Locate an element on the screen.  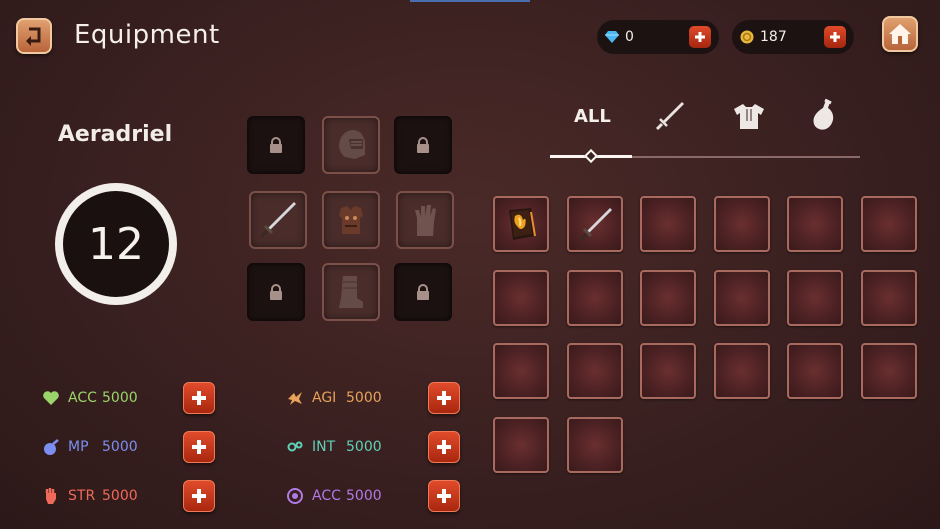
tab-weapons is located at coordinates (670, 116).